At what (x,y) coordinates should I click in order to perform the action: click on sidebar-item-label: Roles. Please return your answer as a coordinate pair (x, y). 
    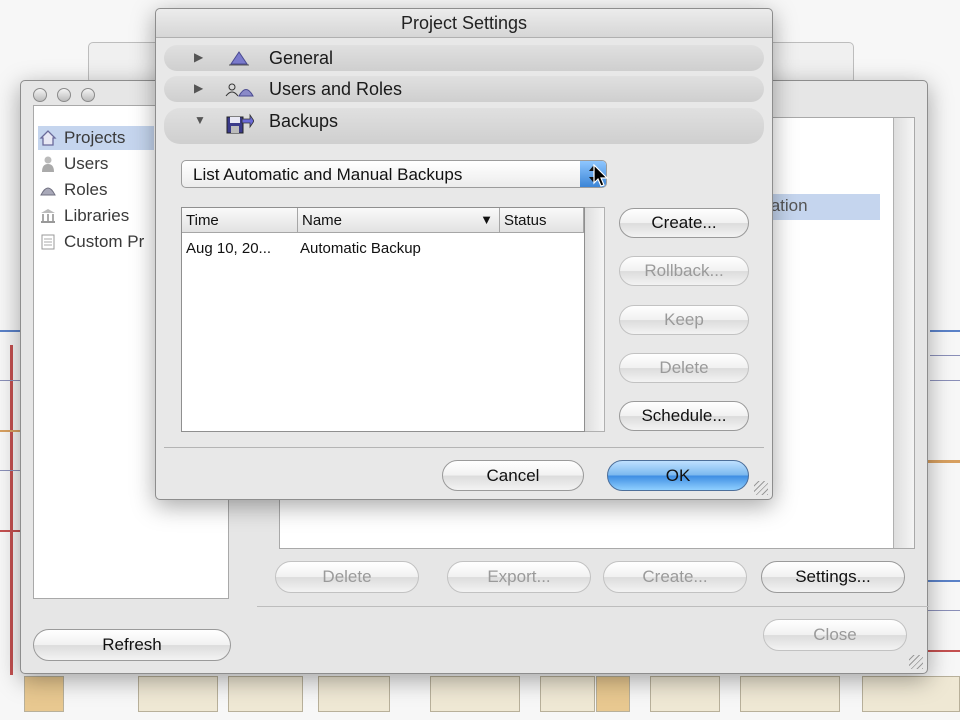
    Looking at the image, I should click on (86, 189).